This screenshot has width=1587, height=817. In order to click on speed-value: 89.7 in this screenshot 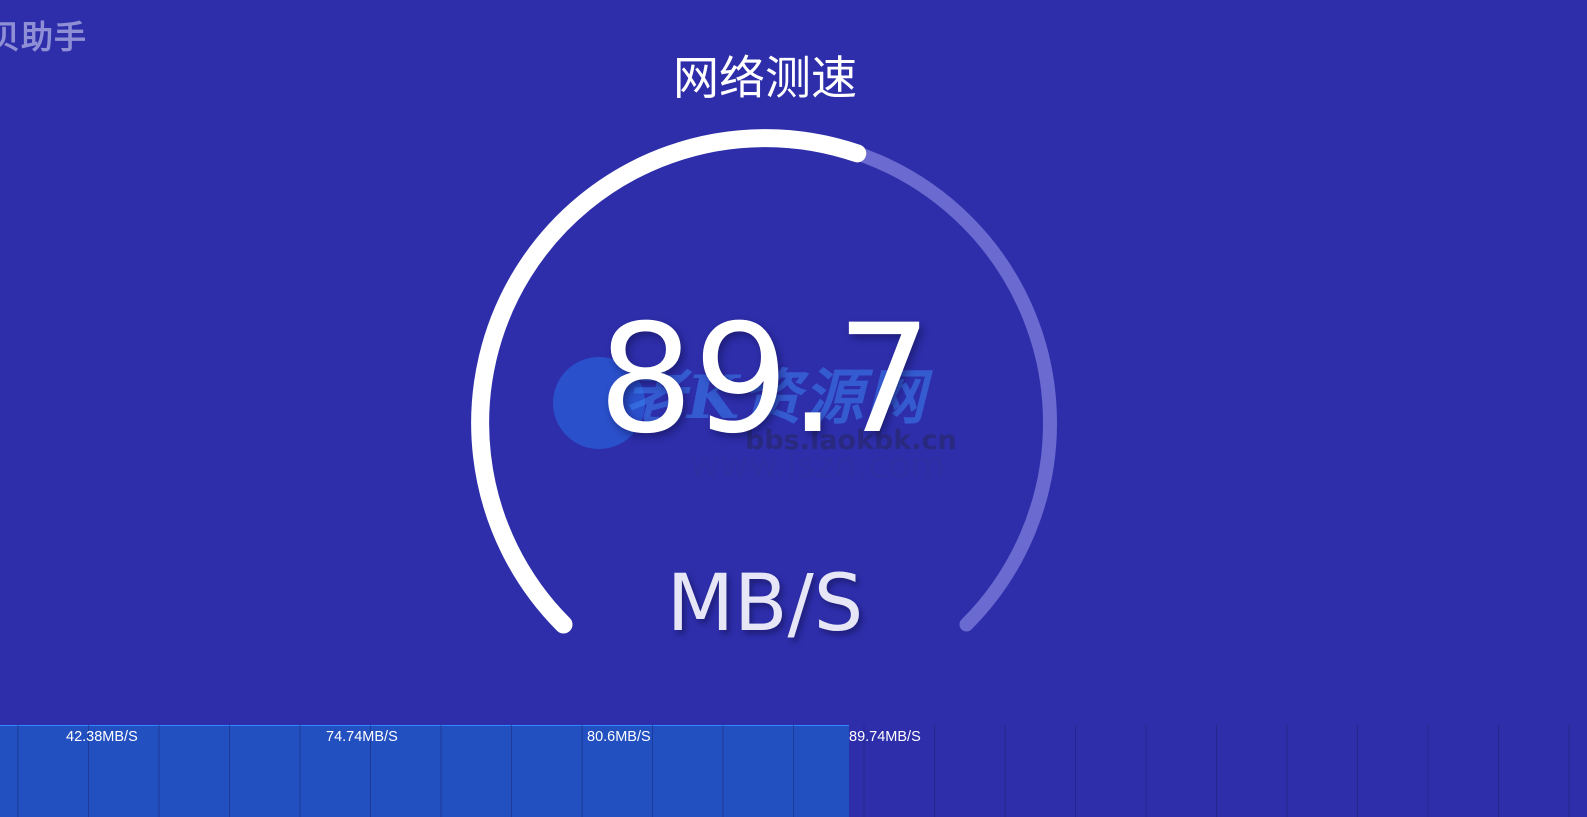, I will do `click(765, 380)`.